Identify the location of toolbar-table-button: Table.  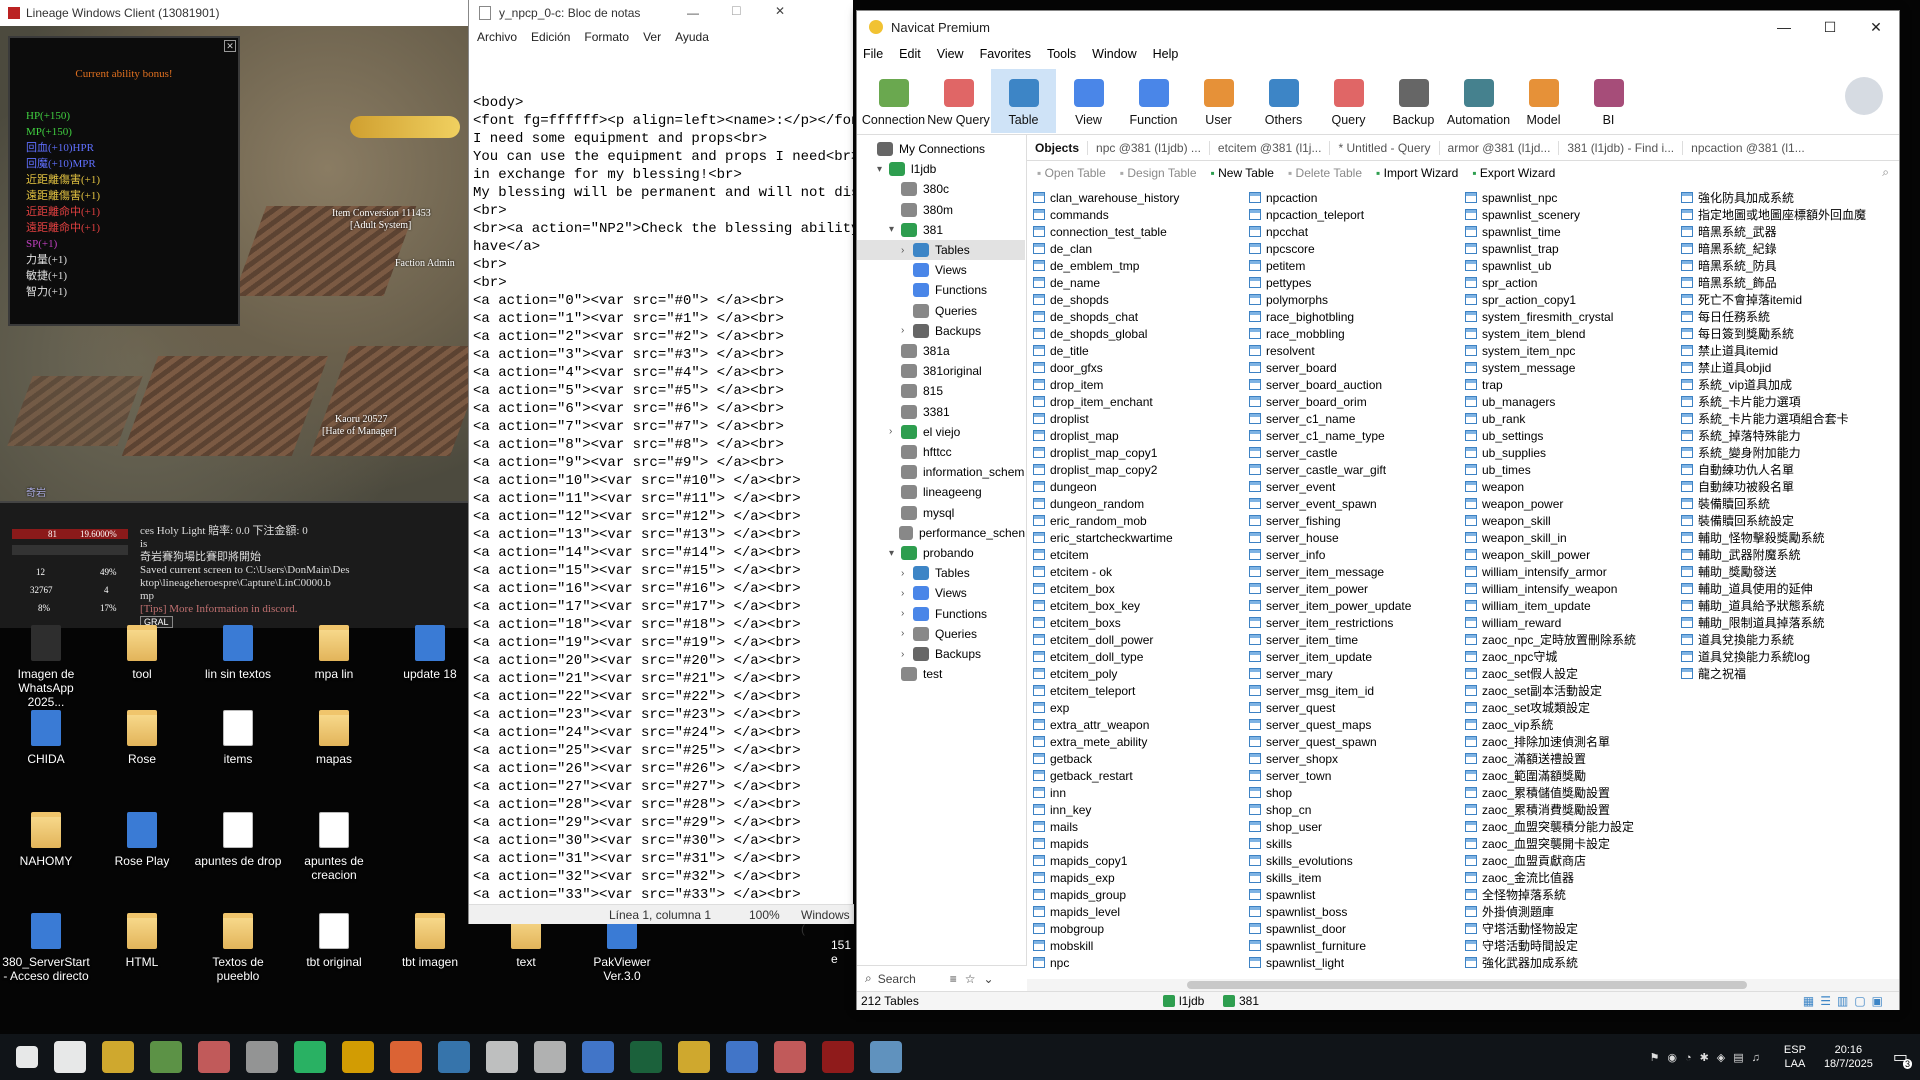
(1023, 101).